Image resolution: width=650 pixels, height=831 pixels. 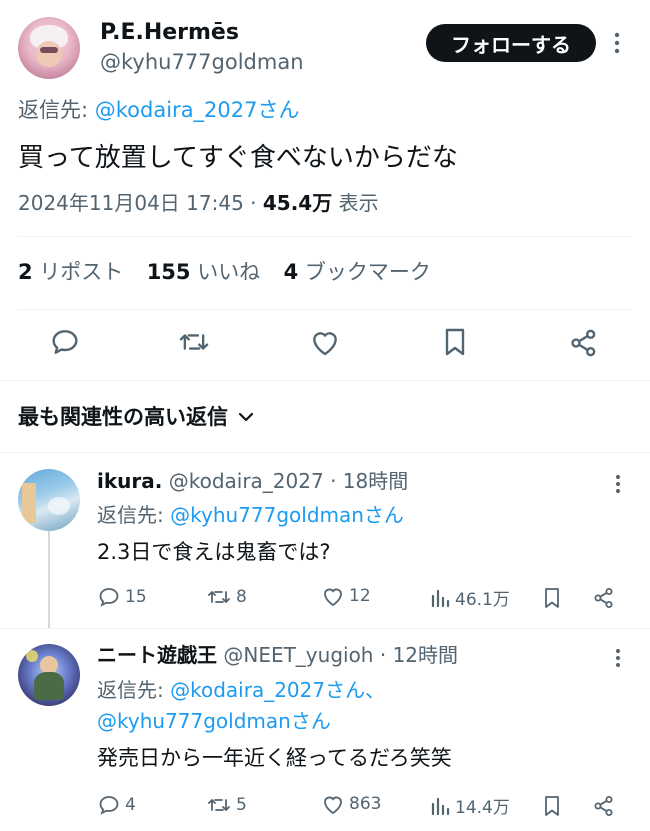 What do you see at coordinates (298, 655) in the screenshot?
I see `reply-handle: @NEET_yugioh` at bounding box center [298, 655].